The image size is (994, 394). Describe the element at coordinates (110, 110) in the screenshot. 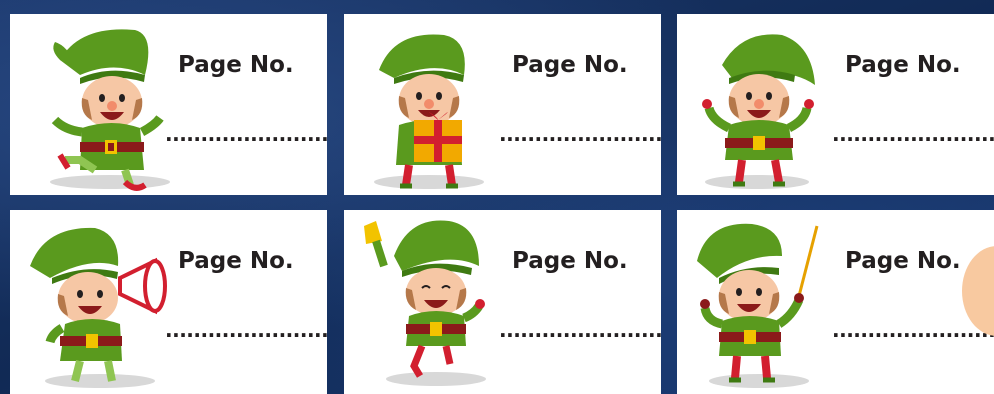

I see `dancing-elf-illustration` at that location.